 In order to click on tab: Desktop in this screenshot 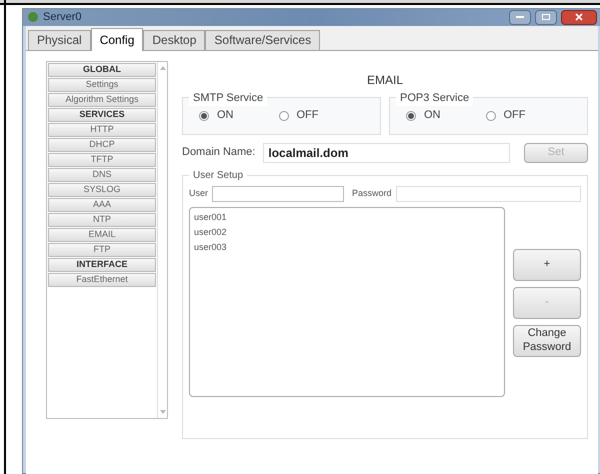, I will do `click(174, 40)`.